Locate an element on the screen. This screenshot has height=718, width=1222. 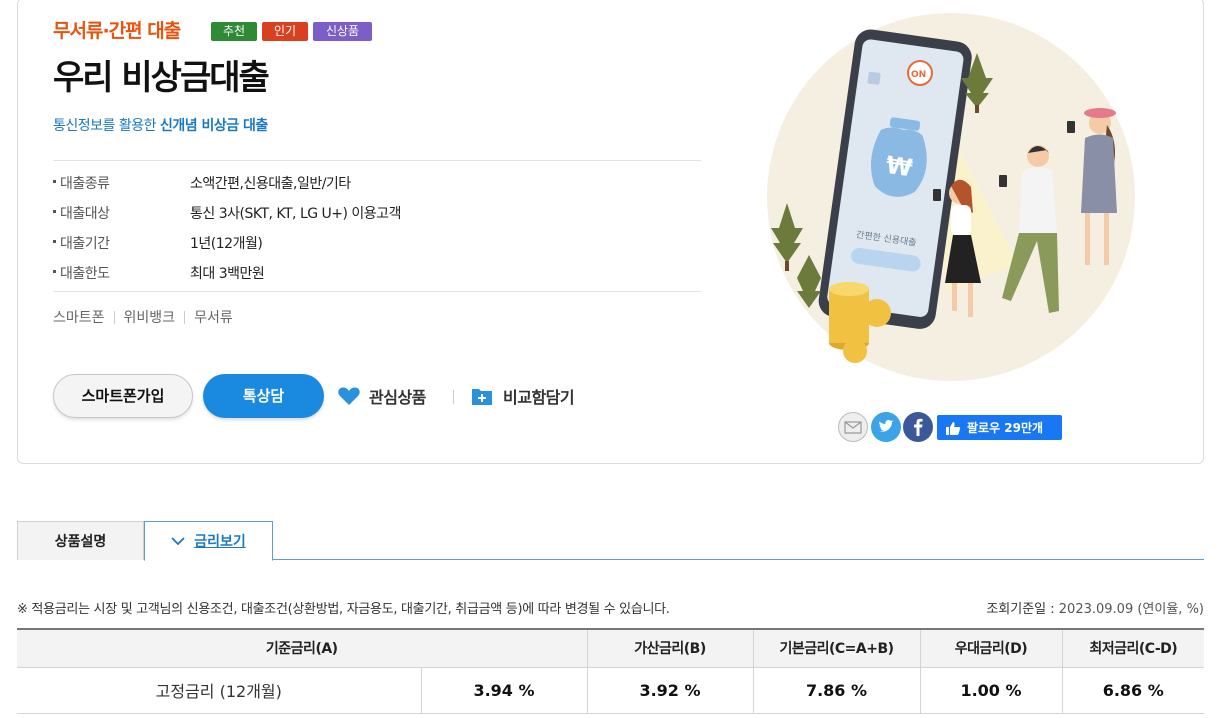
basic-rate-value: 7.86 % is located at coordinates (836, 690).